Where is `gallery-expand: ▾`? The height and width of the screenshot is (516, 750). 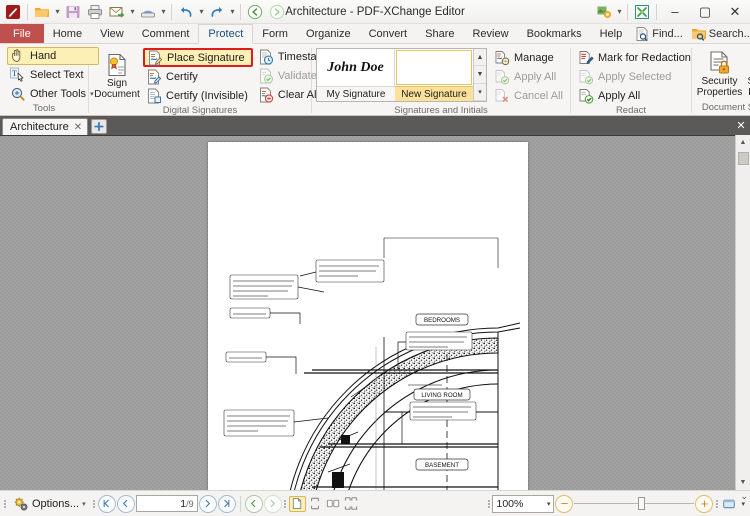 gallery-expand: ▾ is located at coordinates (480, 92).